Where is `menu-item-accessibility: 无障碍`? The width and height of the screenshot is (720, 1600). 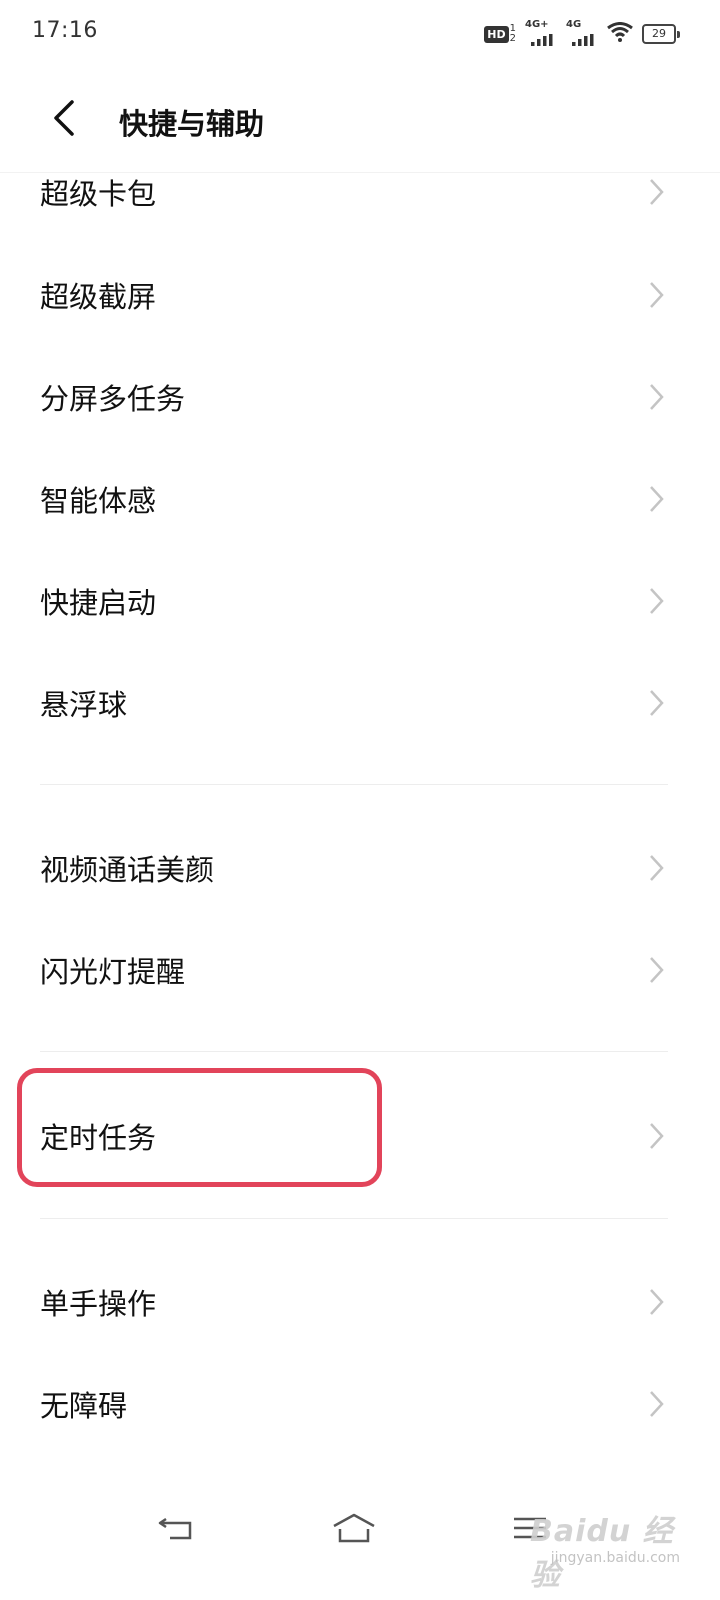
menu-item-accessibility: 无障碍 is located at coordinates (360, 1404).